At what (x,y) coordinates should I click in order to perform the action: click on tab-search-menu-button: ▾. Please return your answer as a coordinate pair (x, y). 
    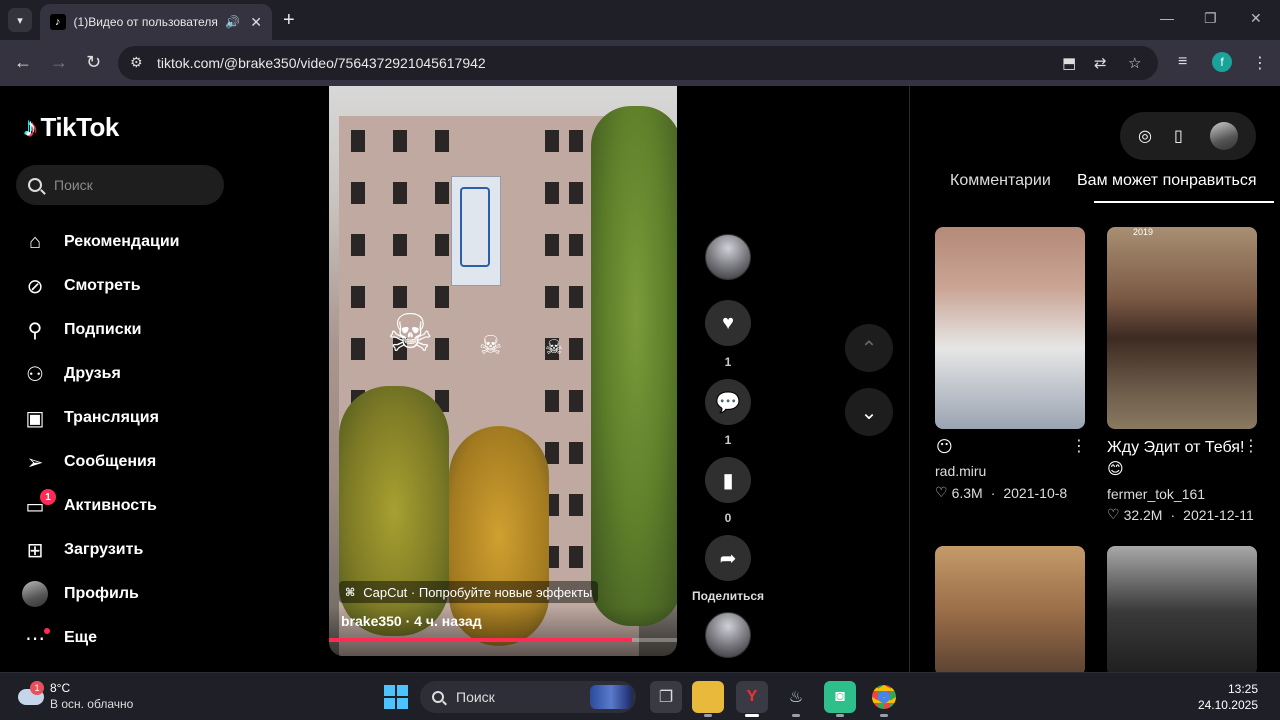
    Looking at the image, I should click on (20, 20).